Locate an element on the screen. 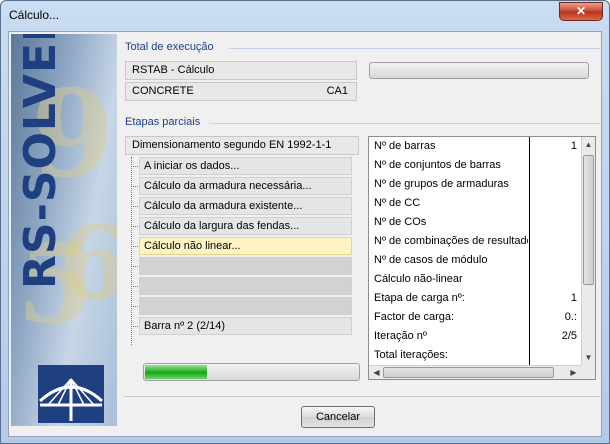 This screenshot has height=444, width=610. scroll-up-icon: ▲ is located at coordinates (588, 144).